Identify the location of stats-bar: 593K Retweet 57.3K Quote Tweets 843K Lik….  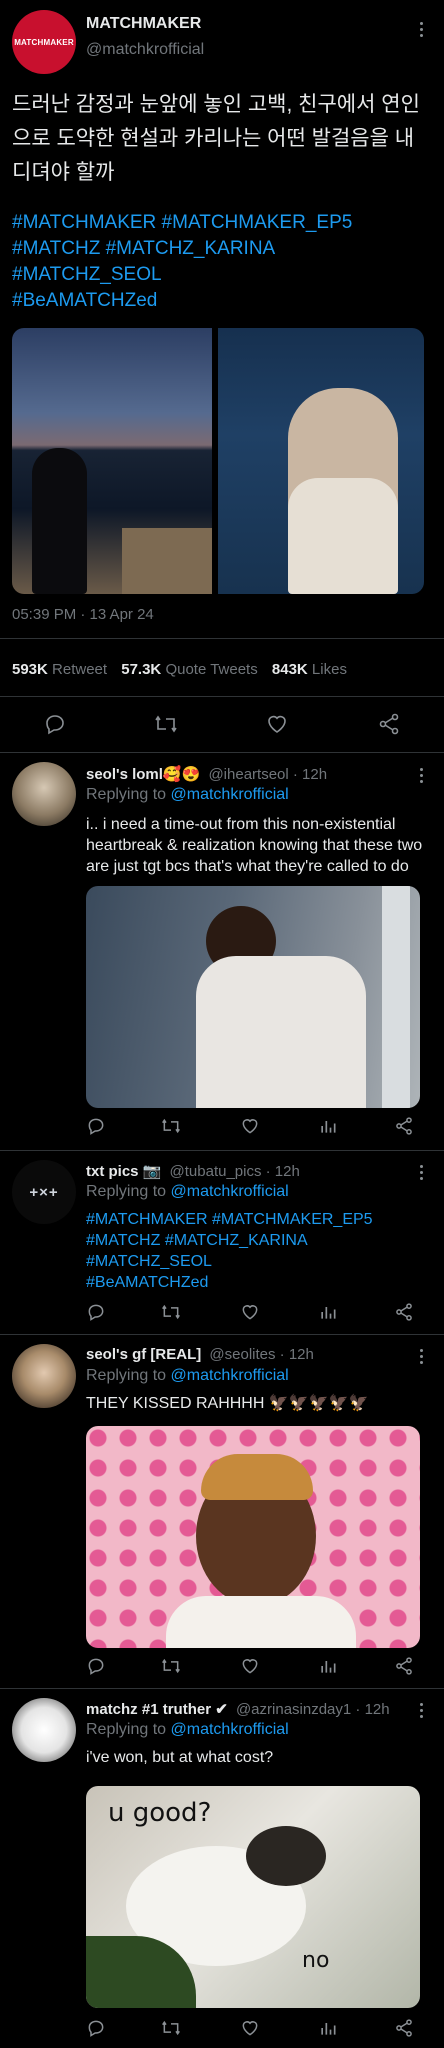
(179, 669).